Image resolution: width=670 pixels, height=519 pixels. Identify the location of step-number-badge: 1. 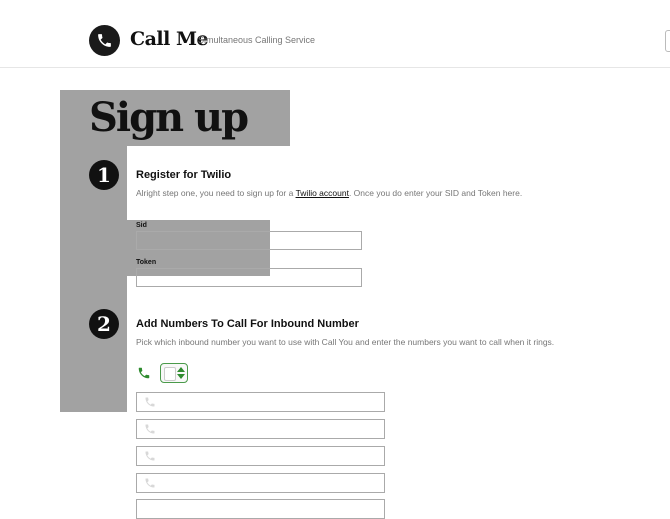
(104, 175).